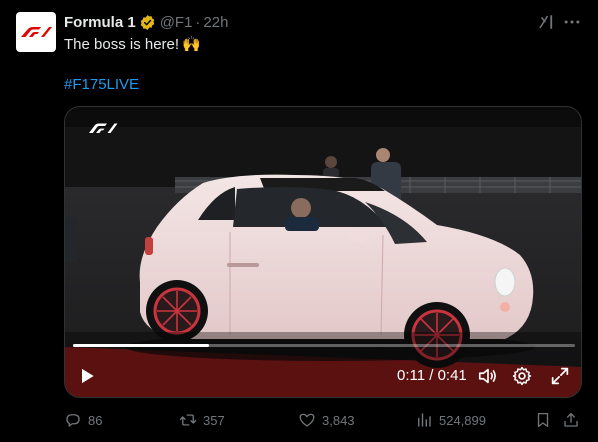 The height and width of the screenshot is (442, 598). I want to click on like-icon, so click(307, 420).